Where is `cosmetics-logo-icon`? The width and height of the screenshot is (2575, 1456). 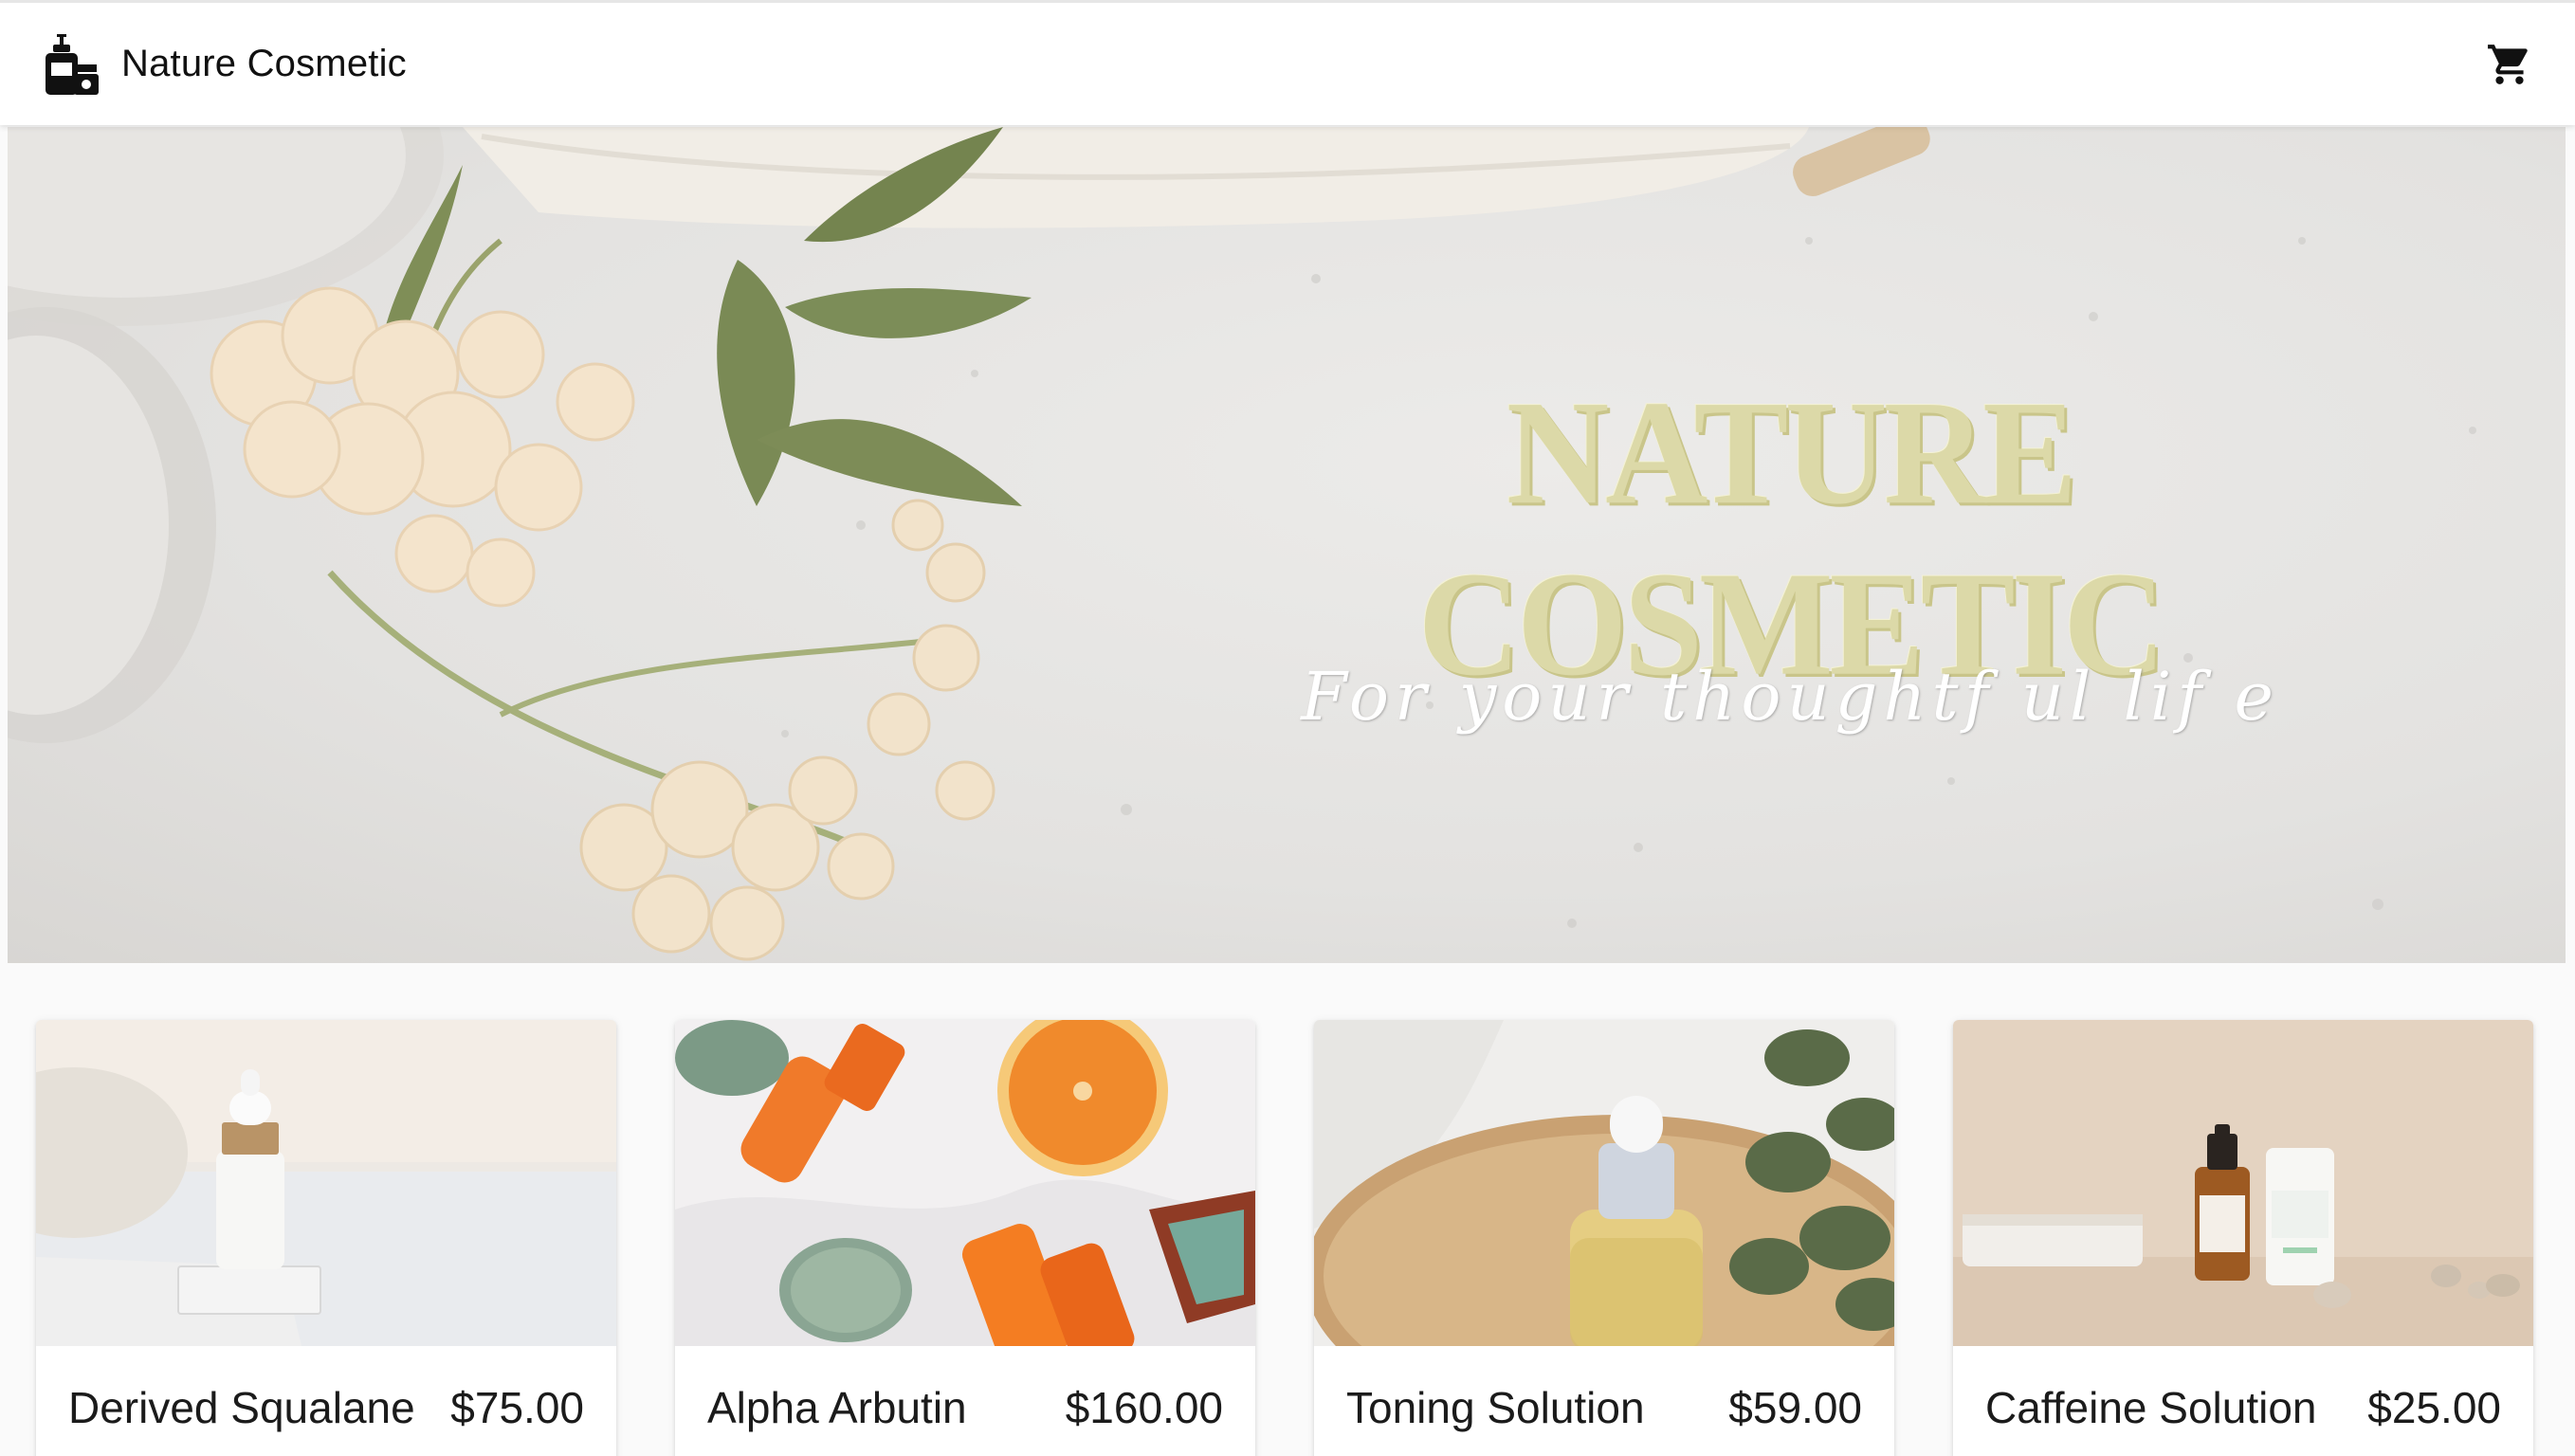 cosmetics-logo-icon is located at coordinates (72, 64).